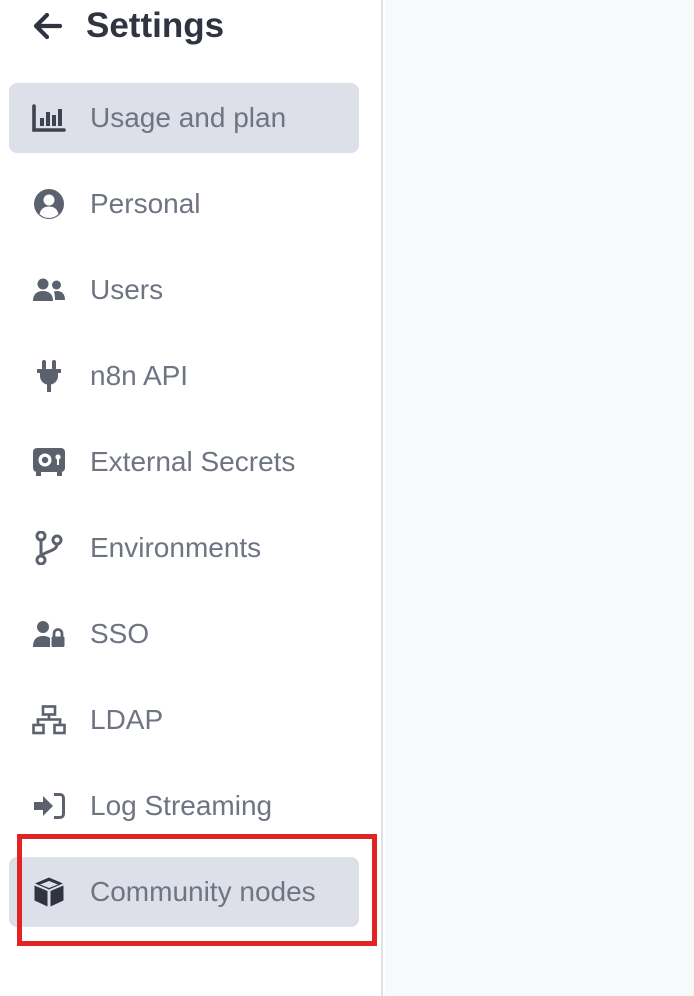 This screenshot has width=694, height=996. I want to click on arrow-left-icon, so click(48, 26).